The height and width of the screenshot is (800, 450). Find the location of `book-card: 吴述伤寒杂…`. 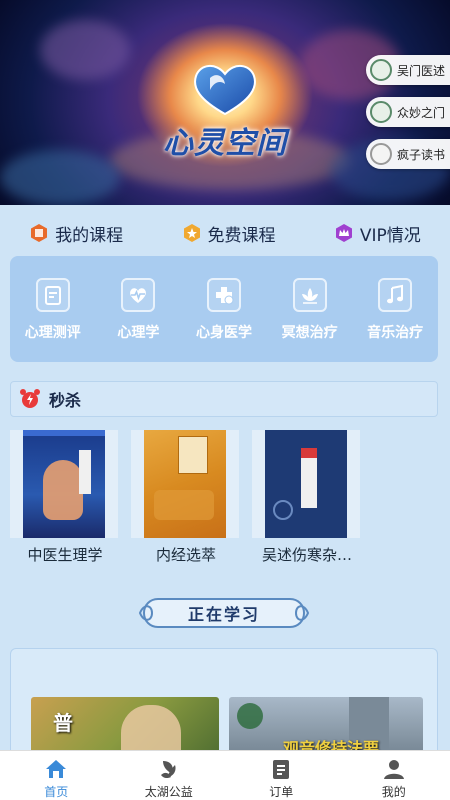

book-card: 吴述伤寒杂… is located at coordinates (307, 500).